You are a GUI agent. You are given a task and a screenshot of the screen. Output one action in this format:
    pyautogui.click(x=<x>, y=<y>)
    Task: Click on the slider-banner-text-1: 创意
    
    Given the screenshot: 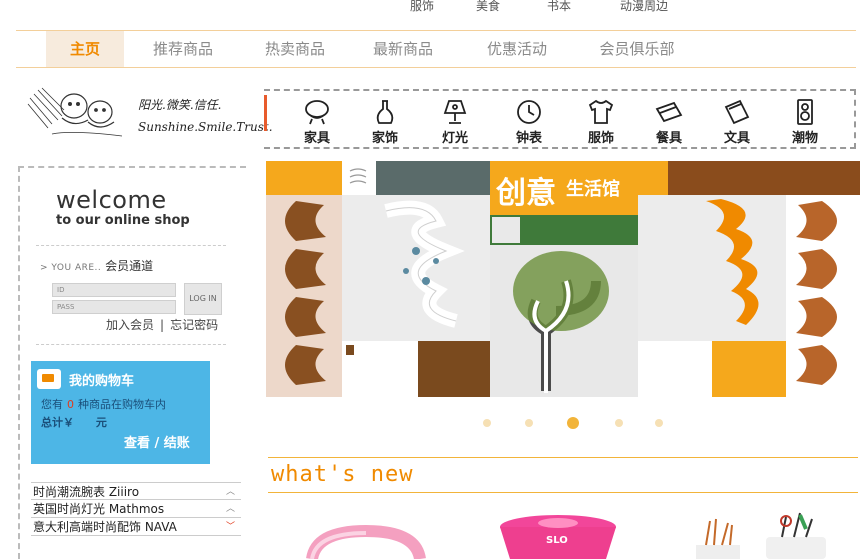 What is the action you would take?
    pyautogui.click(x=525, y=193)
    